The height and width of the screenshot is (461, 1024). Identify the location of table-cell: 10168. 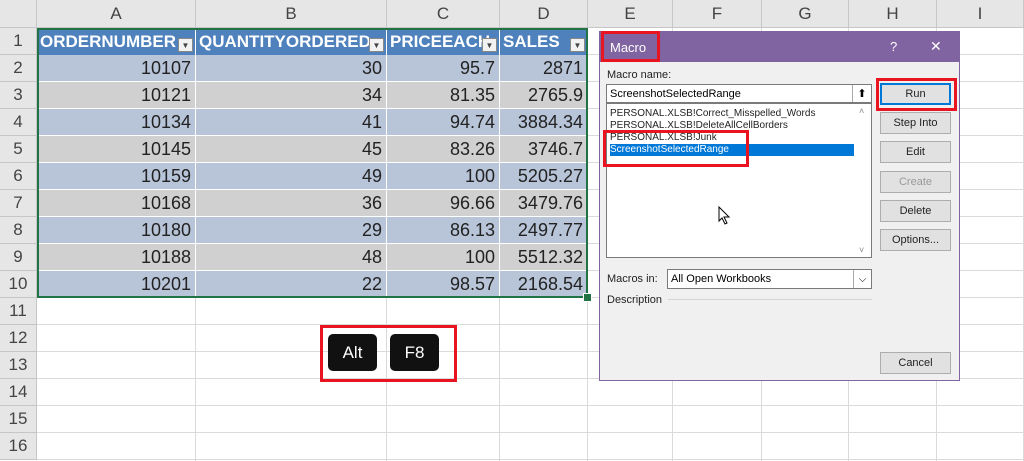
(116, 203).